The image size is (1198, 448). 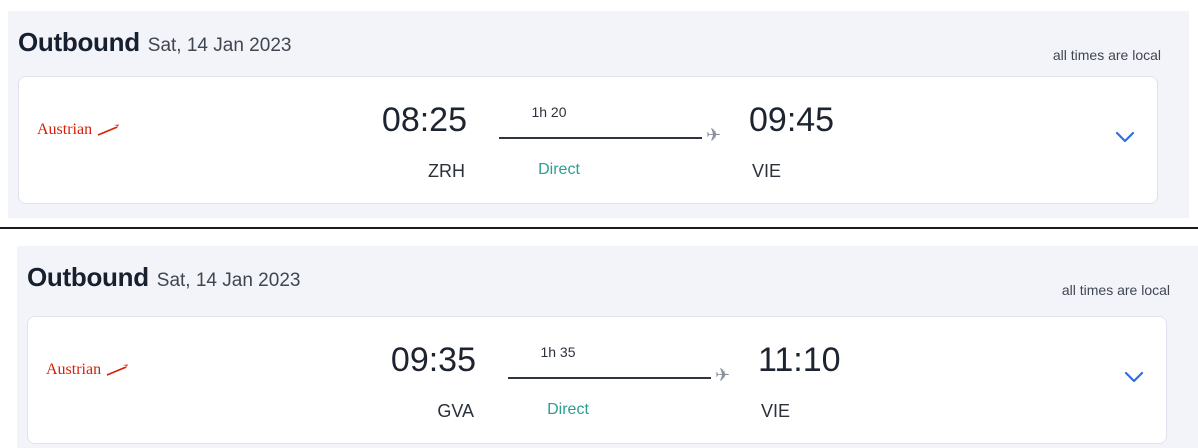 What do you see at coordinates (549, 112) in the screenshot?
I see `flight-duration: 1h 20` at bounding box center [549, 112].